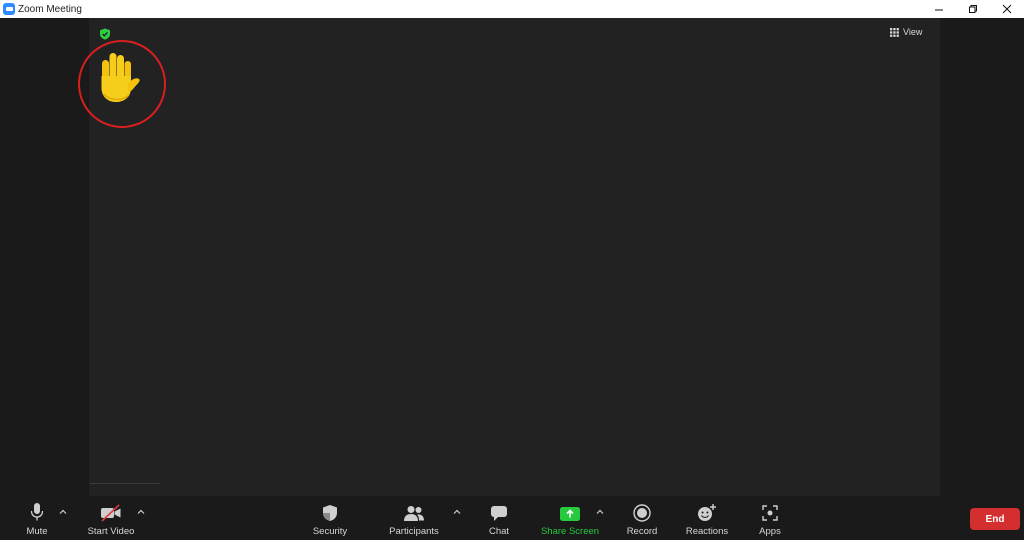 This screenshot has height=540, width=1024. What do you see at coordinates (44, 257) in the screenshot?
I see `left-gutter` at bounding box center [44, 257].